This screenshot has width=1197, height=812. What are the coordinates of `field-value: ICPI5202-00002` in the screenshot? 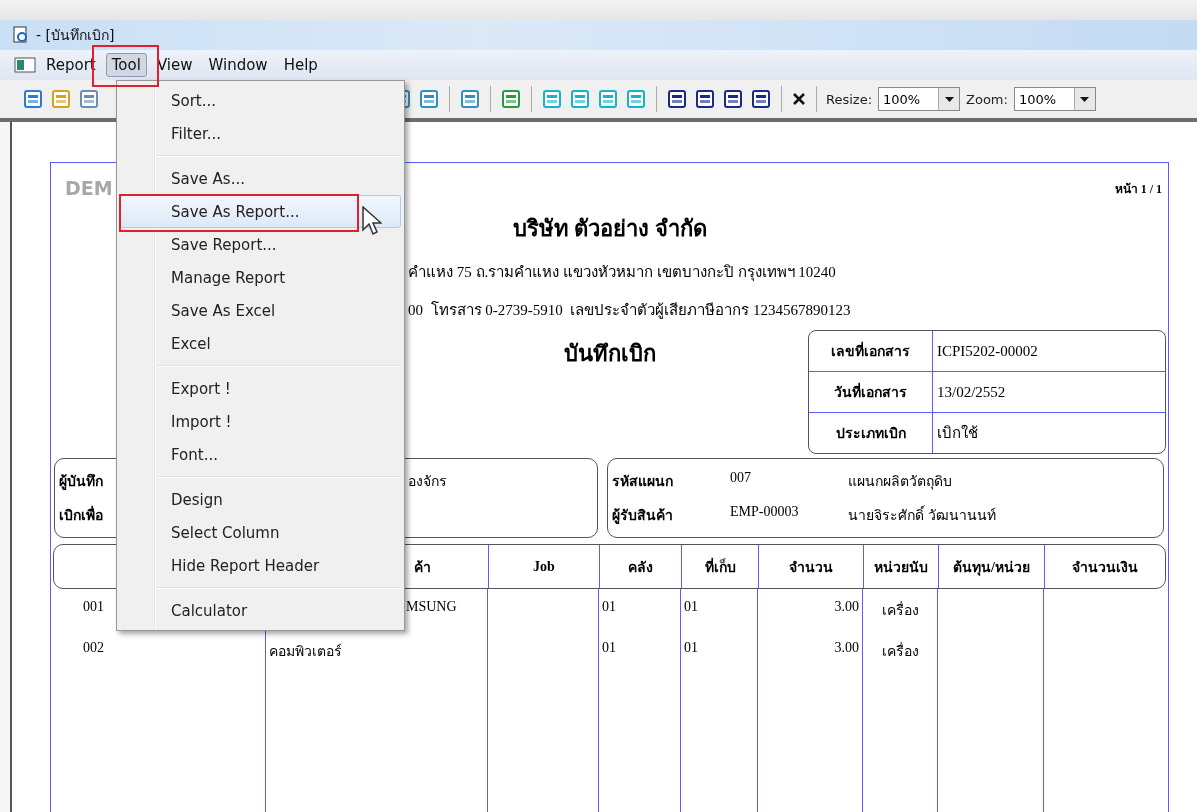 It's located at (987, 351).